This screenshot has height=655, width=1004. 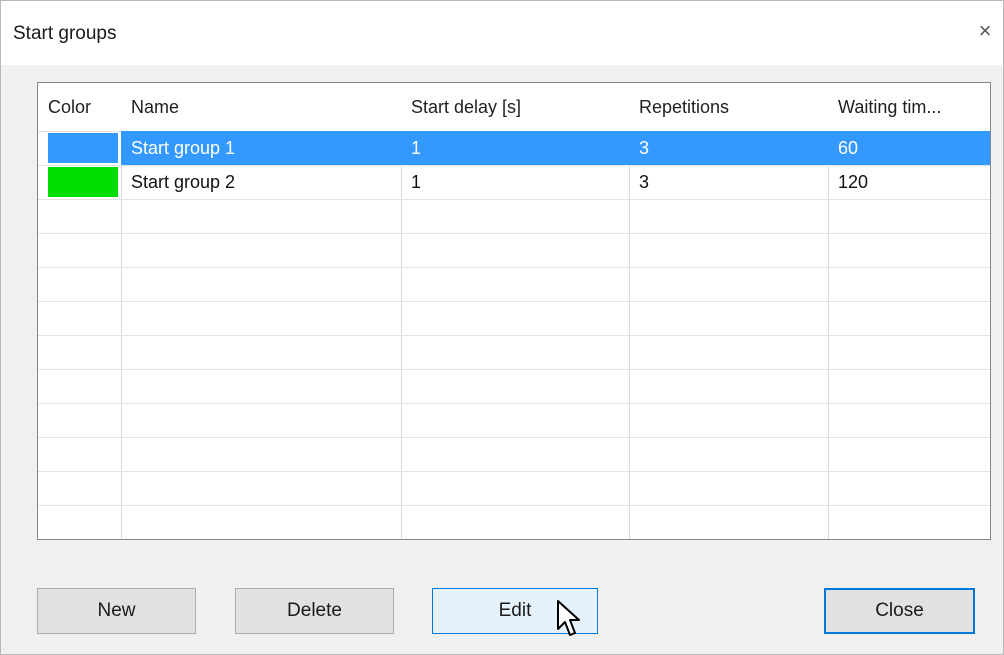 I want to click on dialog-title: Start groups, so click(x=65, y=33).